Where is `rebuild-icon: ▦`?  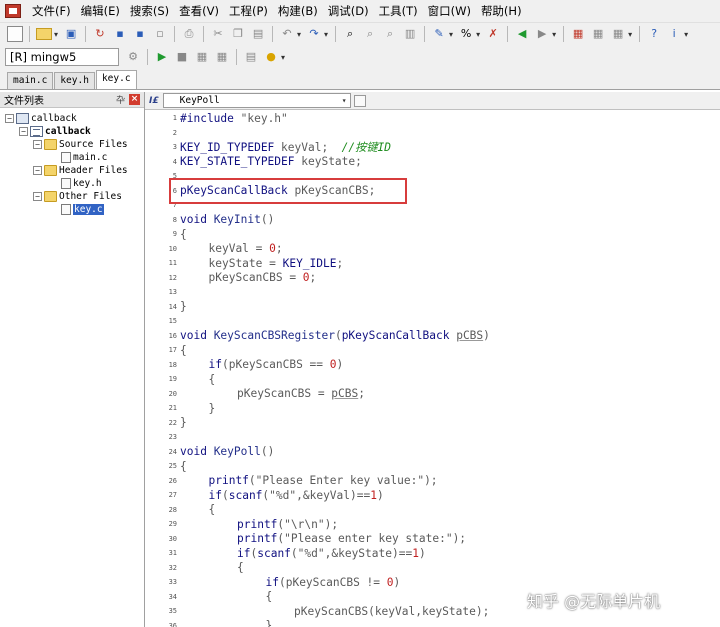
rebuild-icon: ▦ is located at coordinates (222, 57).